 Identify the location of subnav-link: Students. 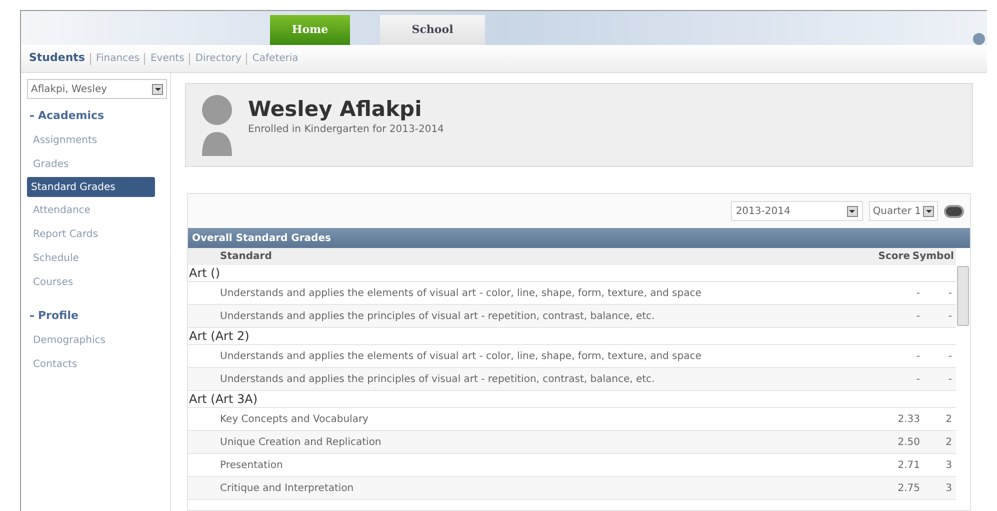
(57, 58).